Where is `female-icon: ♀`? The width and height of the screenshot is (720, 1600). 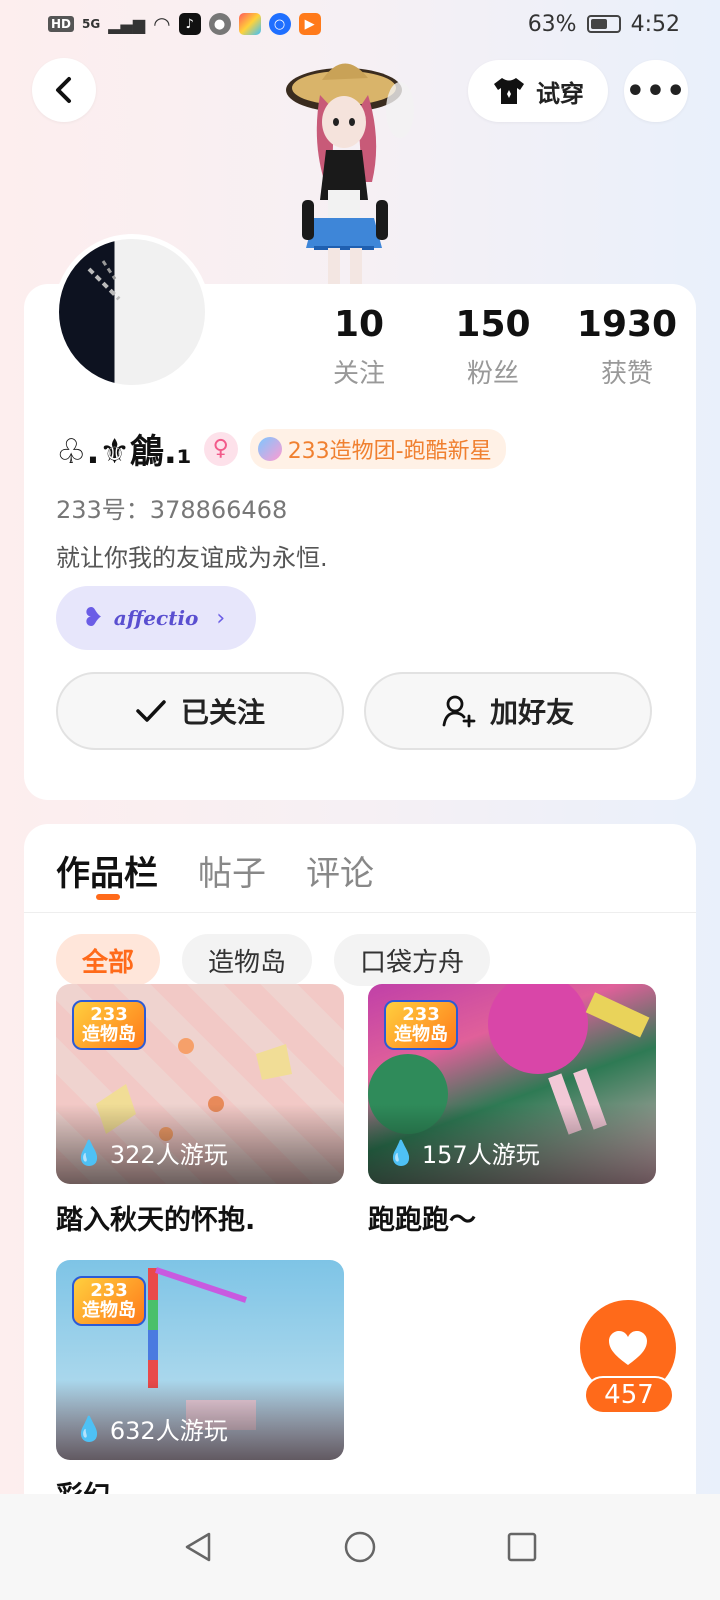
female-icon: ♀ is located at coordinates (220, 448).